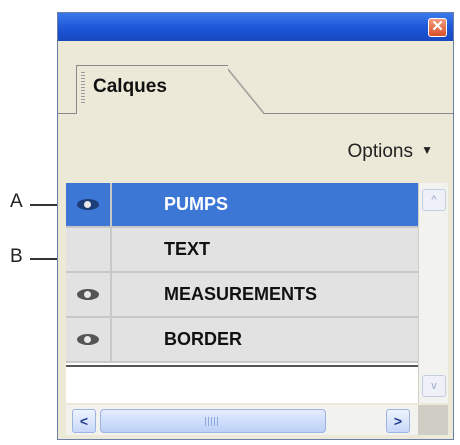  What do you see at coordinates (84, 421) in the screenshot?
I see `scroll-left-button: <` at bounding box center [84, 421].